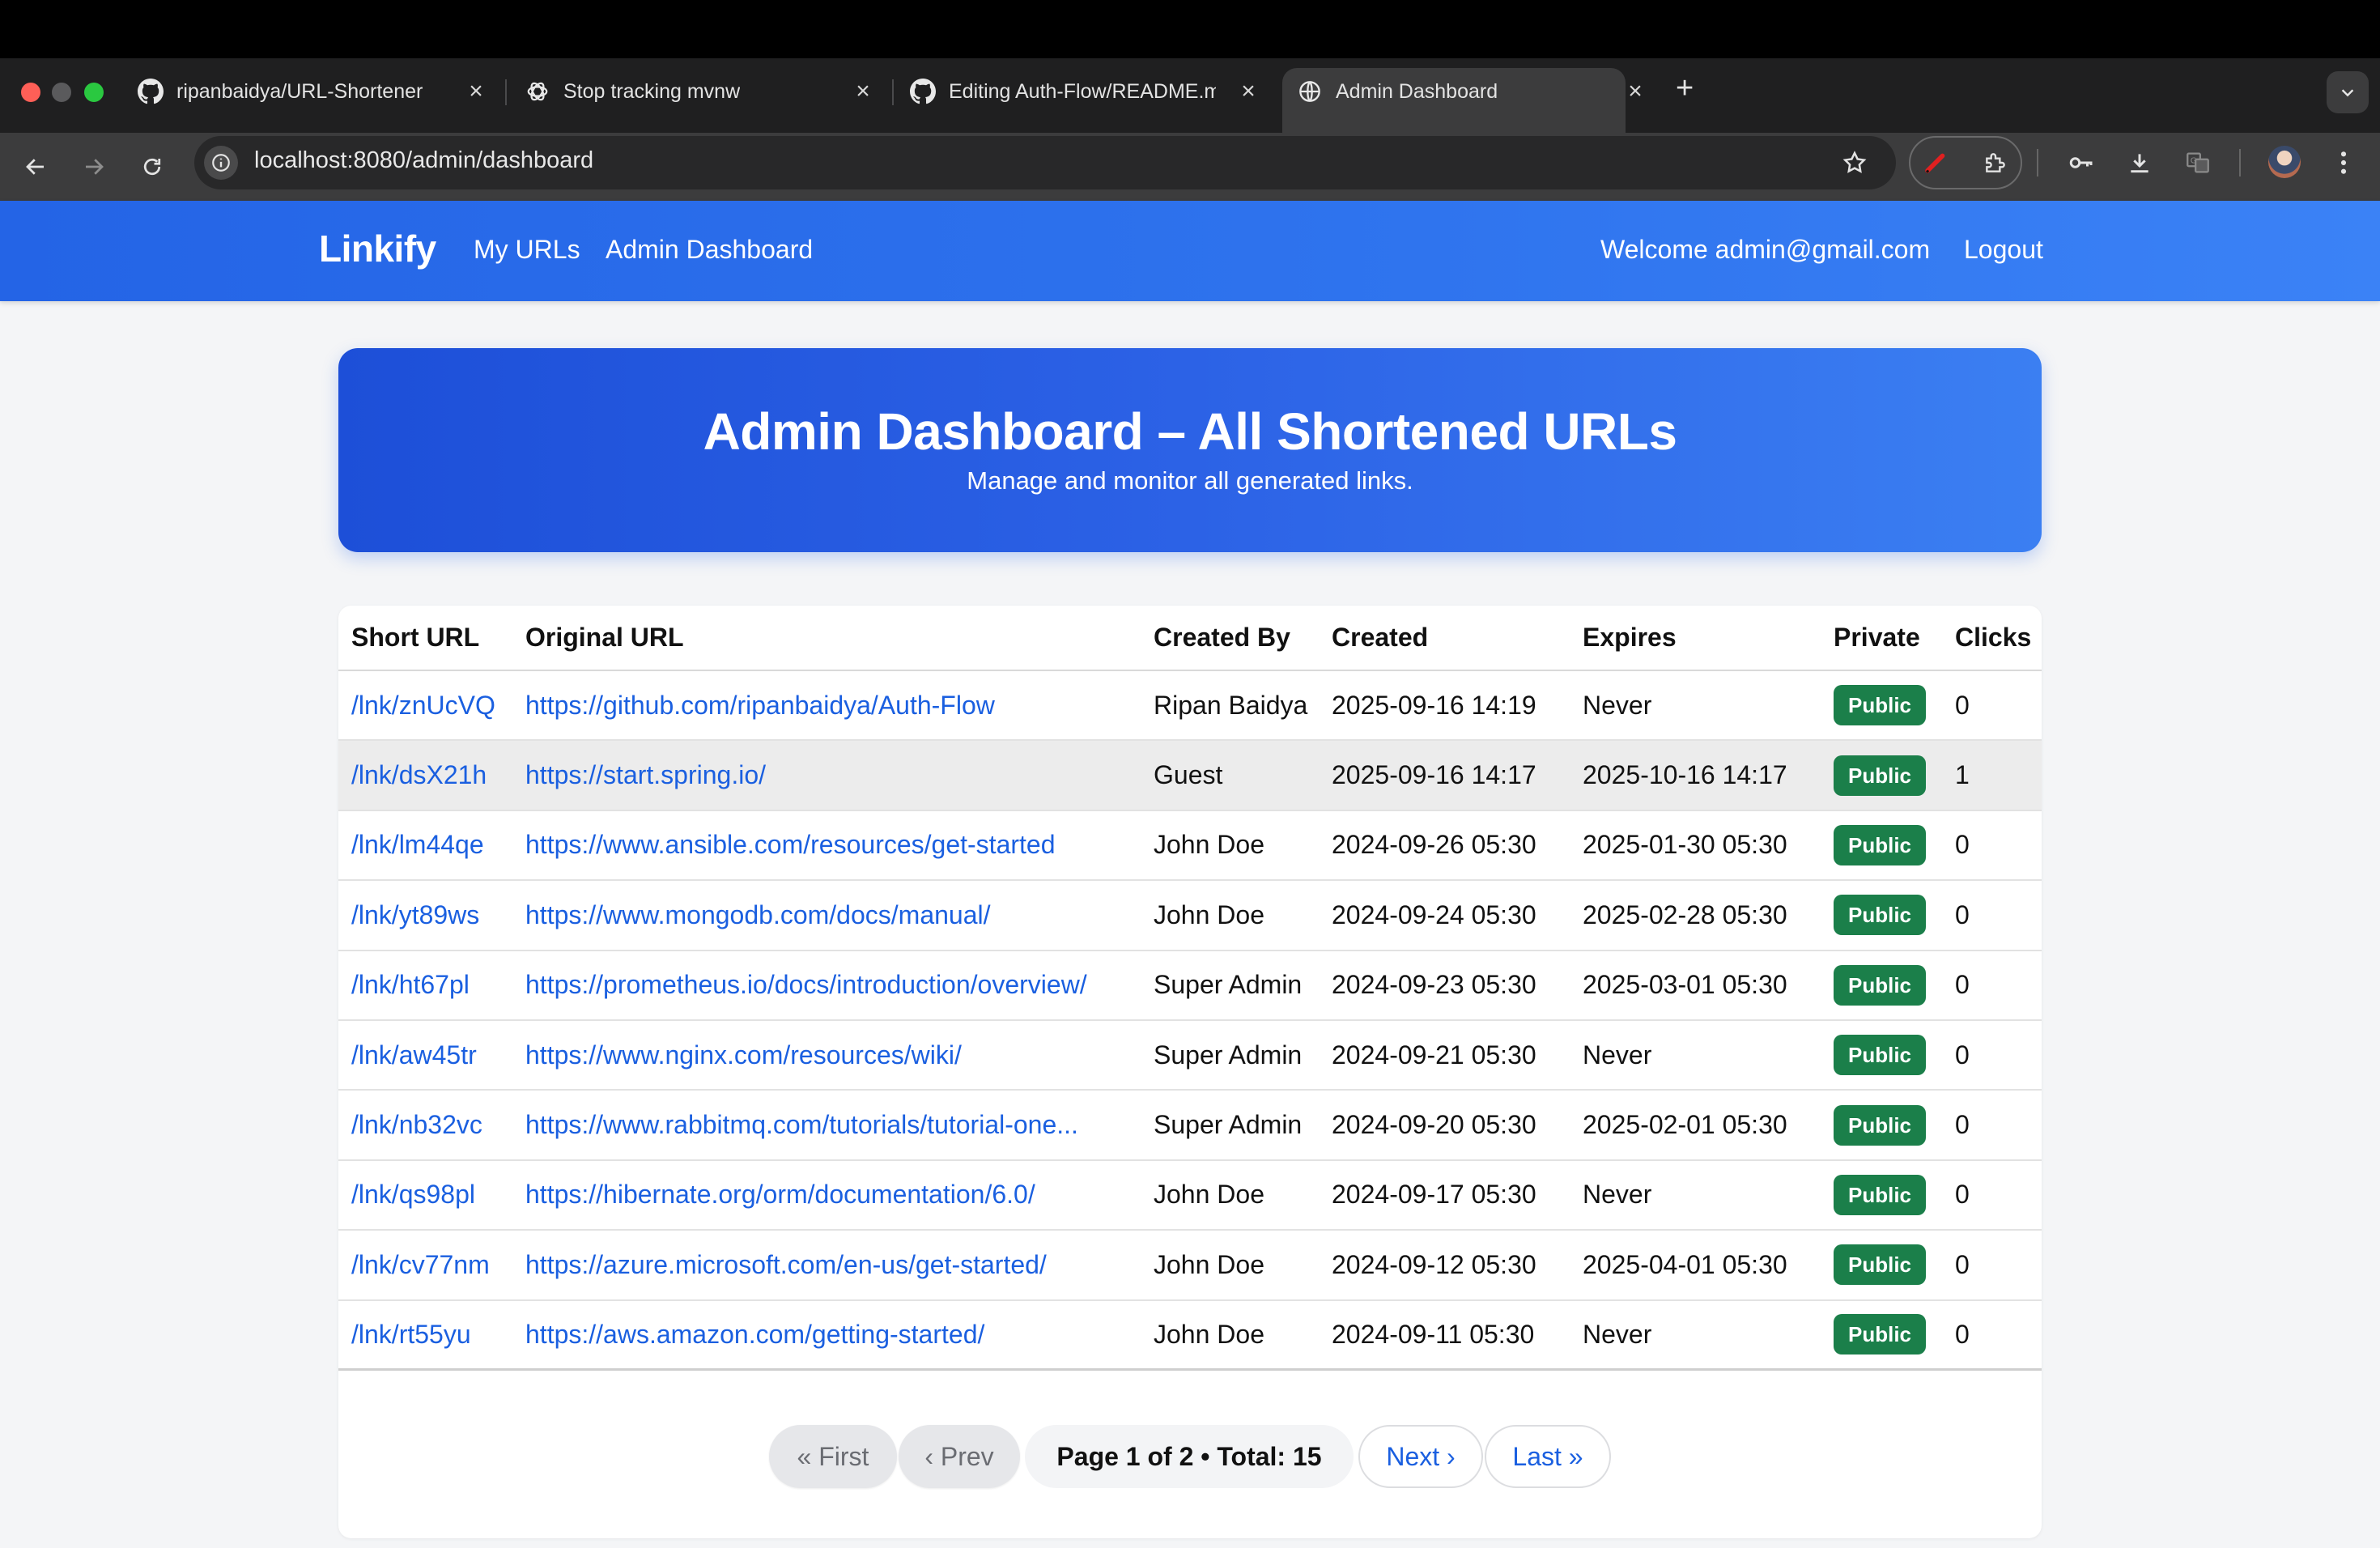 The height and width of the screenshot is (1548, 2380). I want to click on back-button, so click(36, 167).